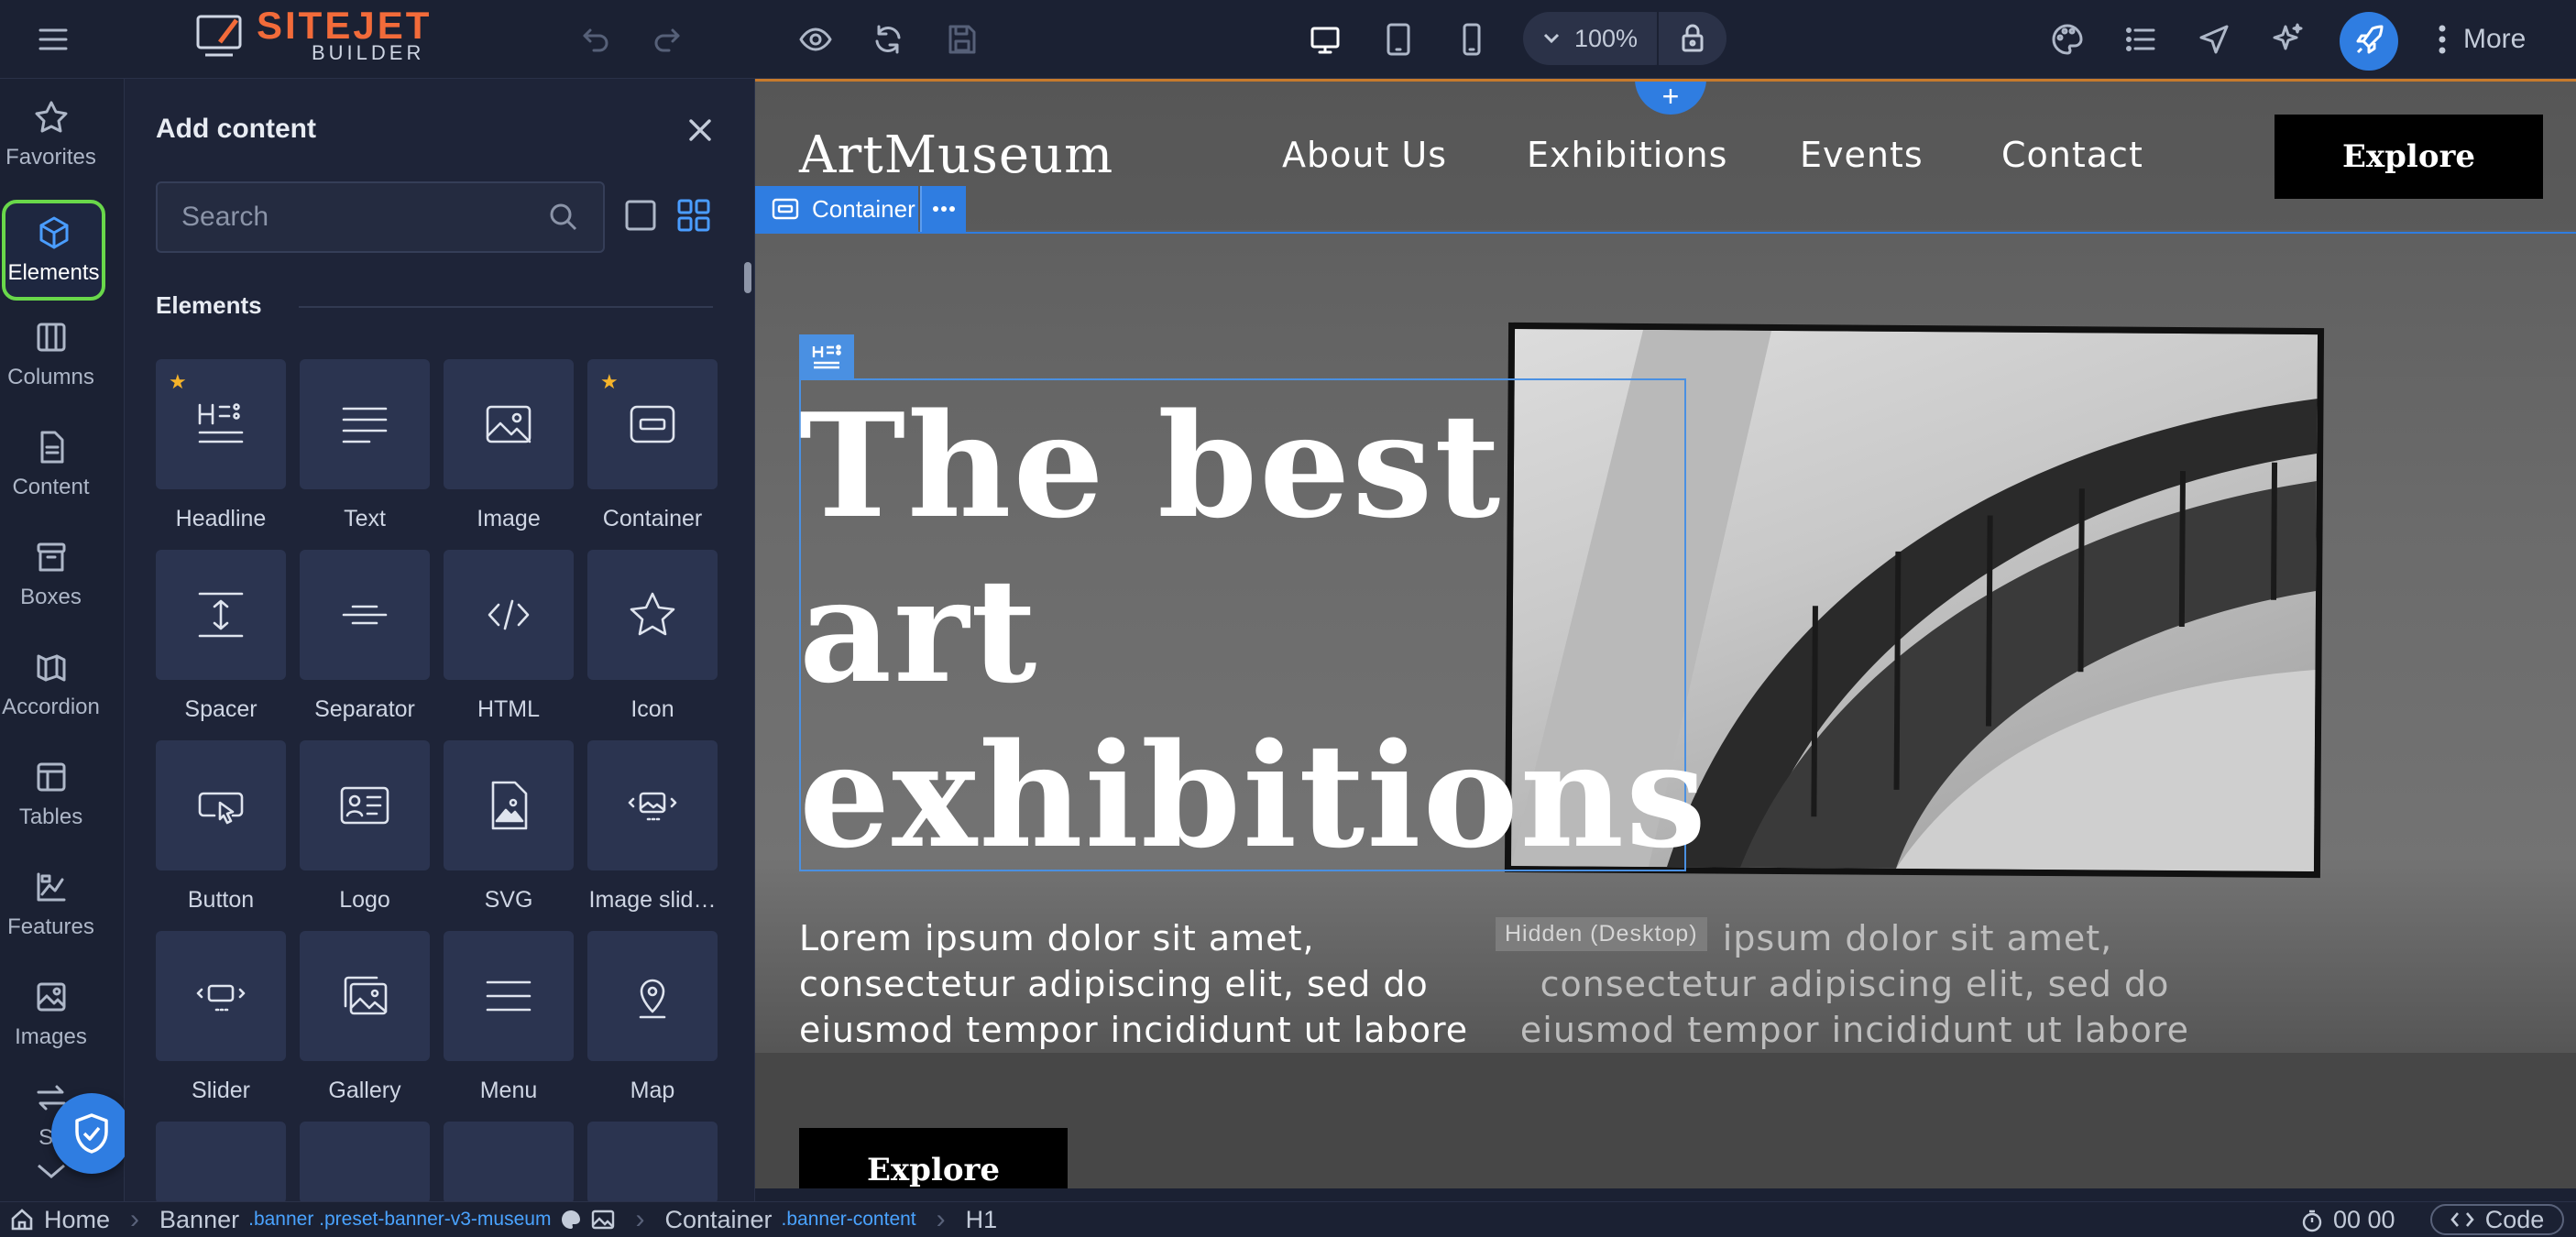  What do you see at coordinates (53, 39) in the screenshot?
I see `hamburger-menu-icon` at bounding box center [53, 39].